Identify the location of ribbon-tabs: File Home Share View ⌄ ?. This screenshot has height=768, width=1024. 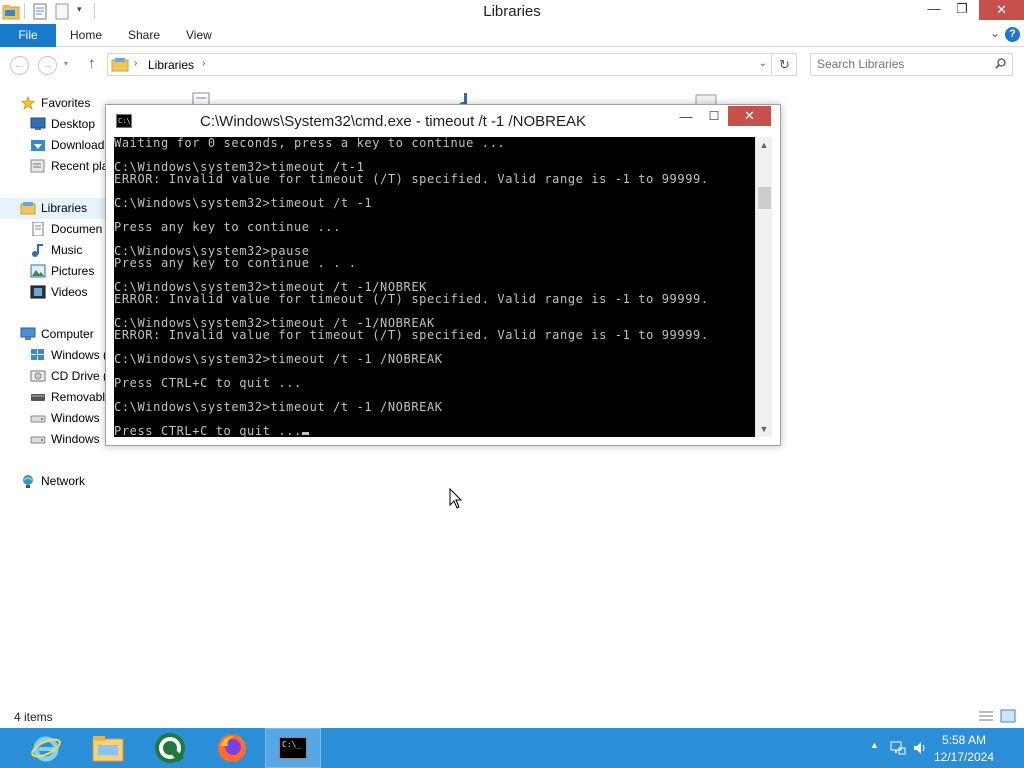
(512, 35).